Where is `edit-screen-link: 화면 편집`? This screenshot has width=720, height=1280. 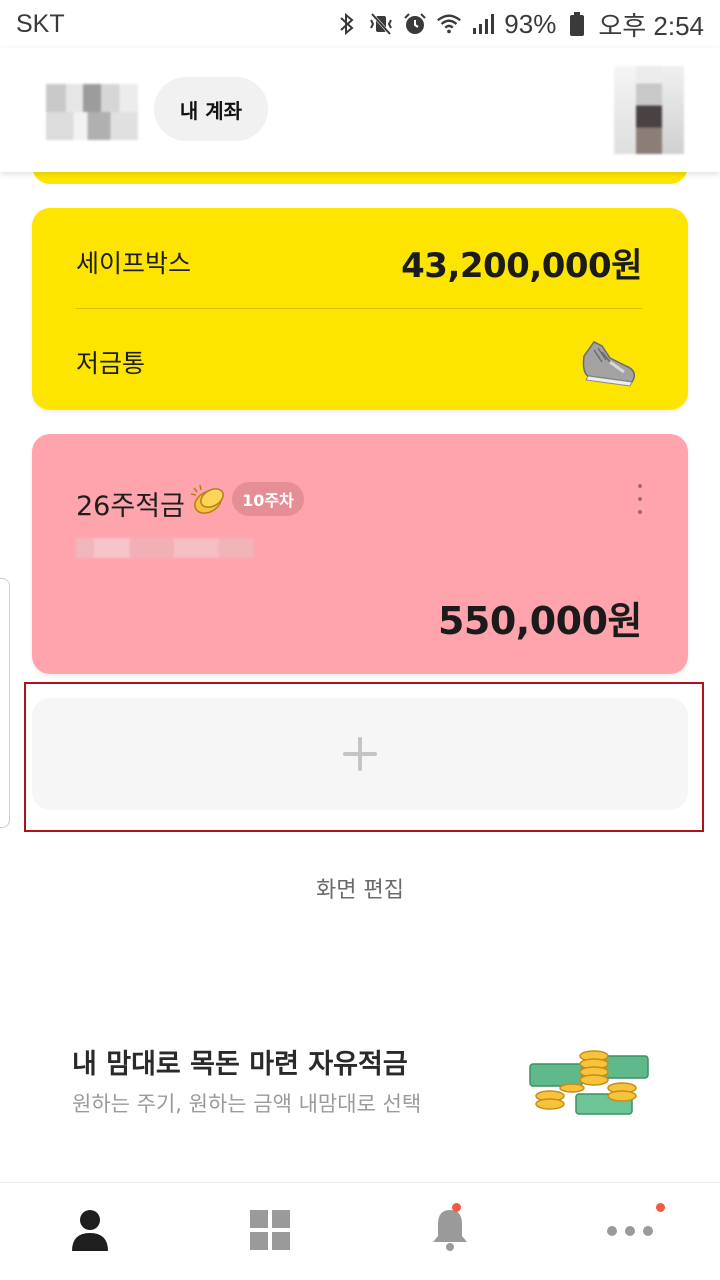 edit-screen-link: 화면 편집 is located at coordinates (360, 888).